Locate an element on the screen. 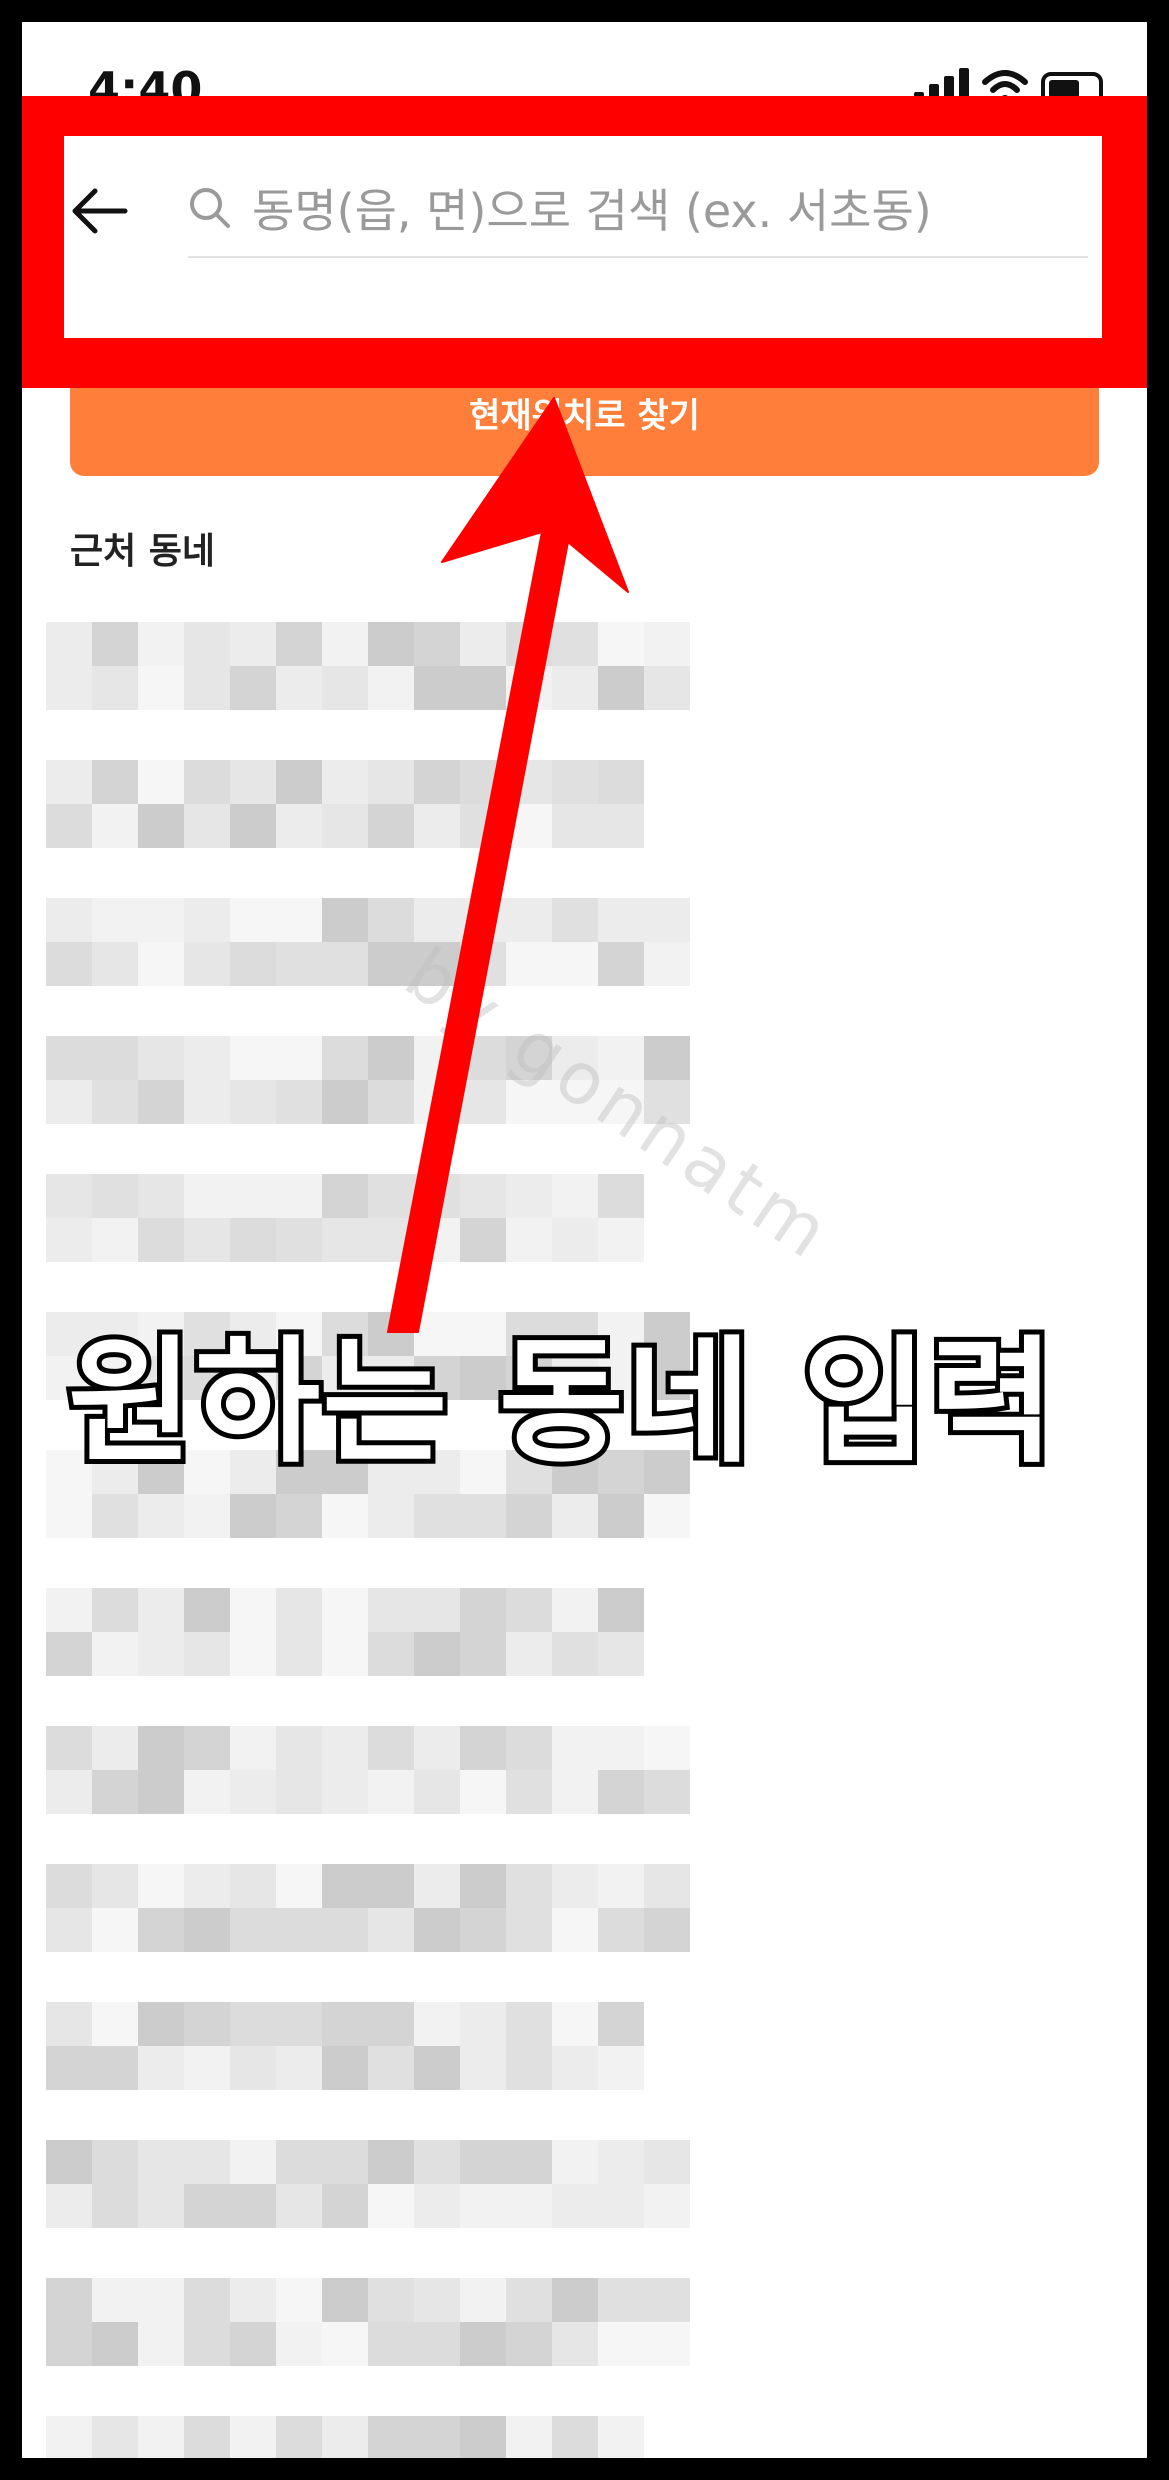 The width and height of the screenshot is (1169, 2480). back-button is located at coordinates (99, 211).